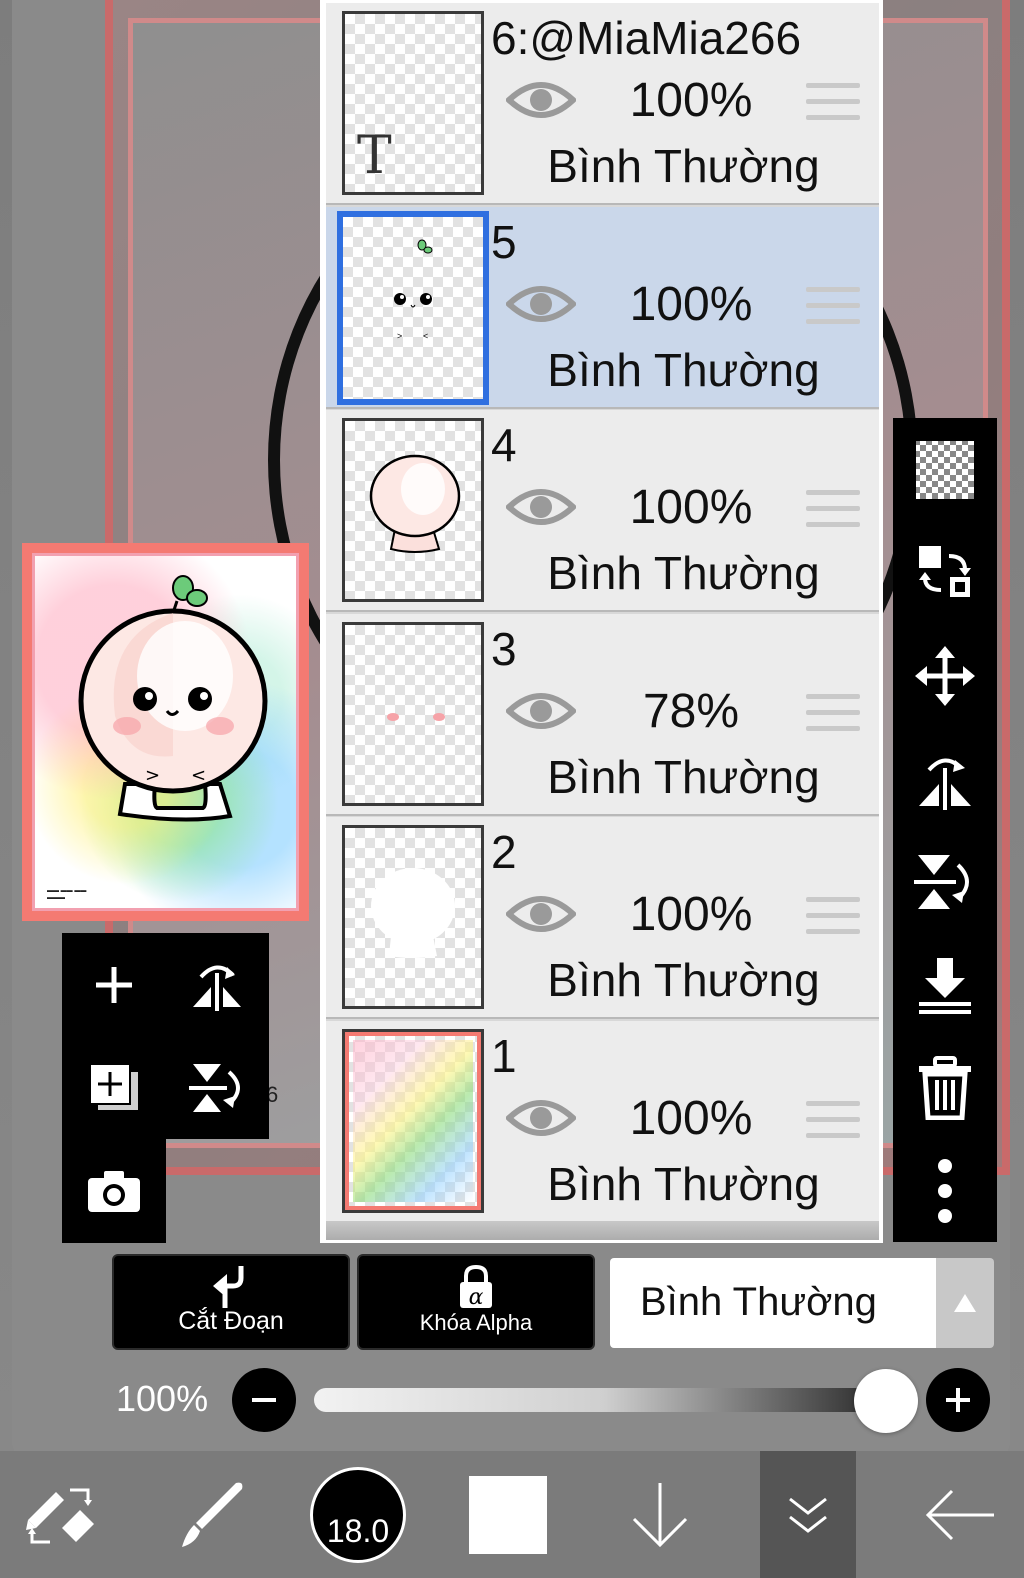  I want to click on merge-down-icon, so click(945, 984).